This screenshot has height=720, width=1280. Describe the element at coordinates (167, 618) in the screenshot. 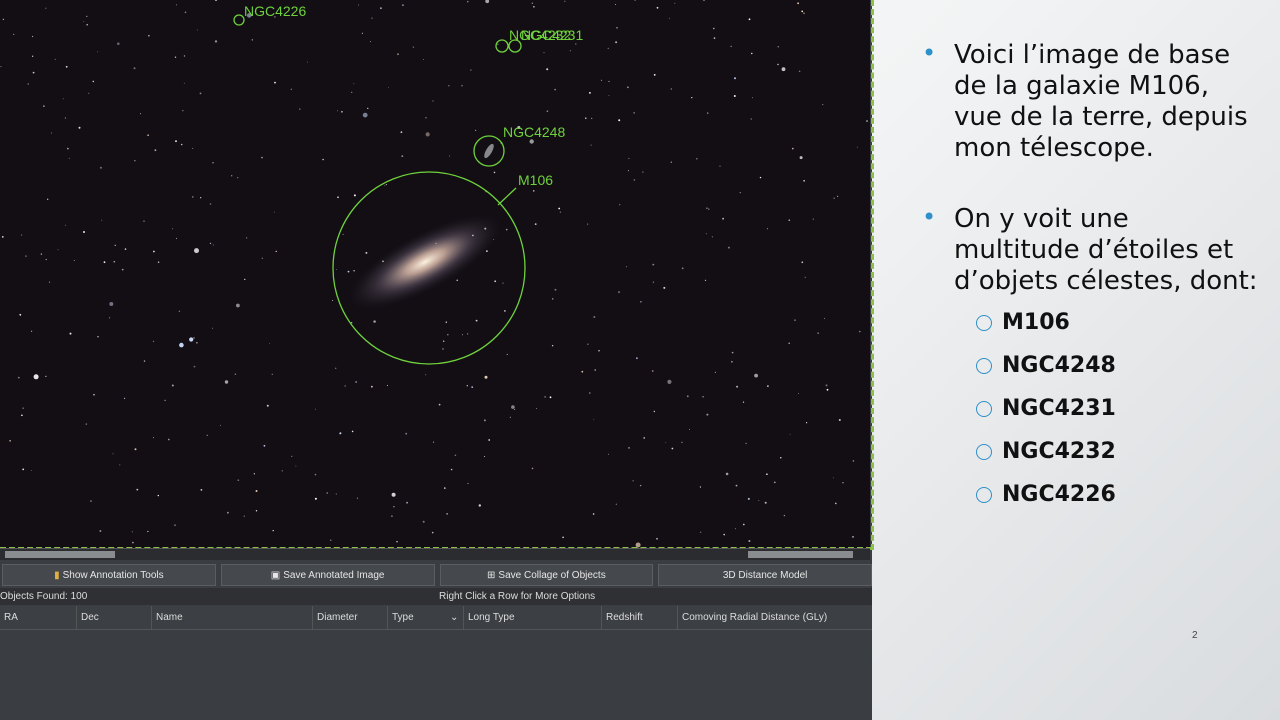

I see `col-name: Name` at that location.